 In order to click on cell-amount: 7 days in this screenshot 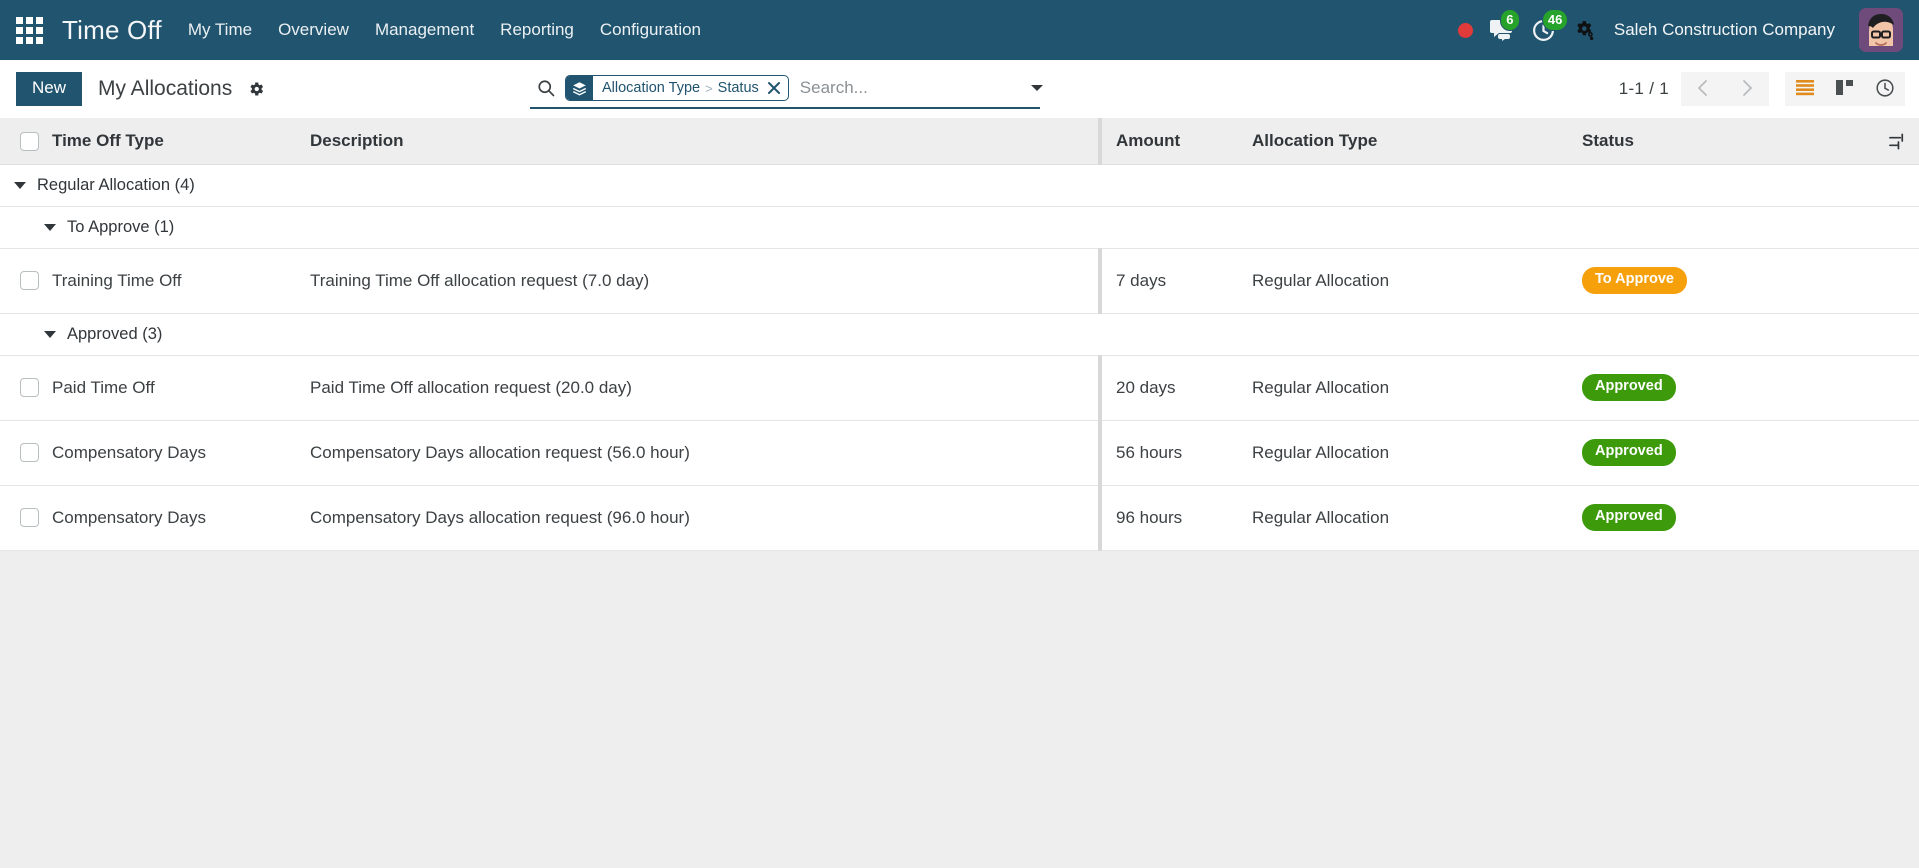, I will do `click(1175, 281)`.